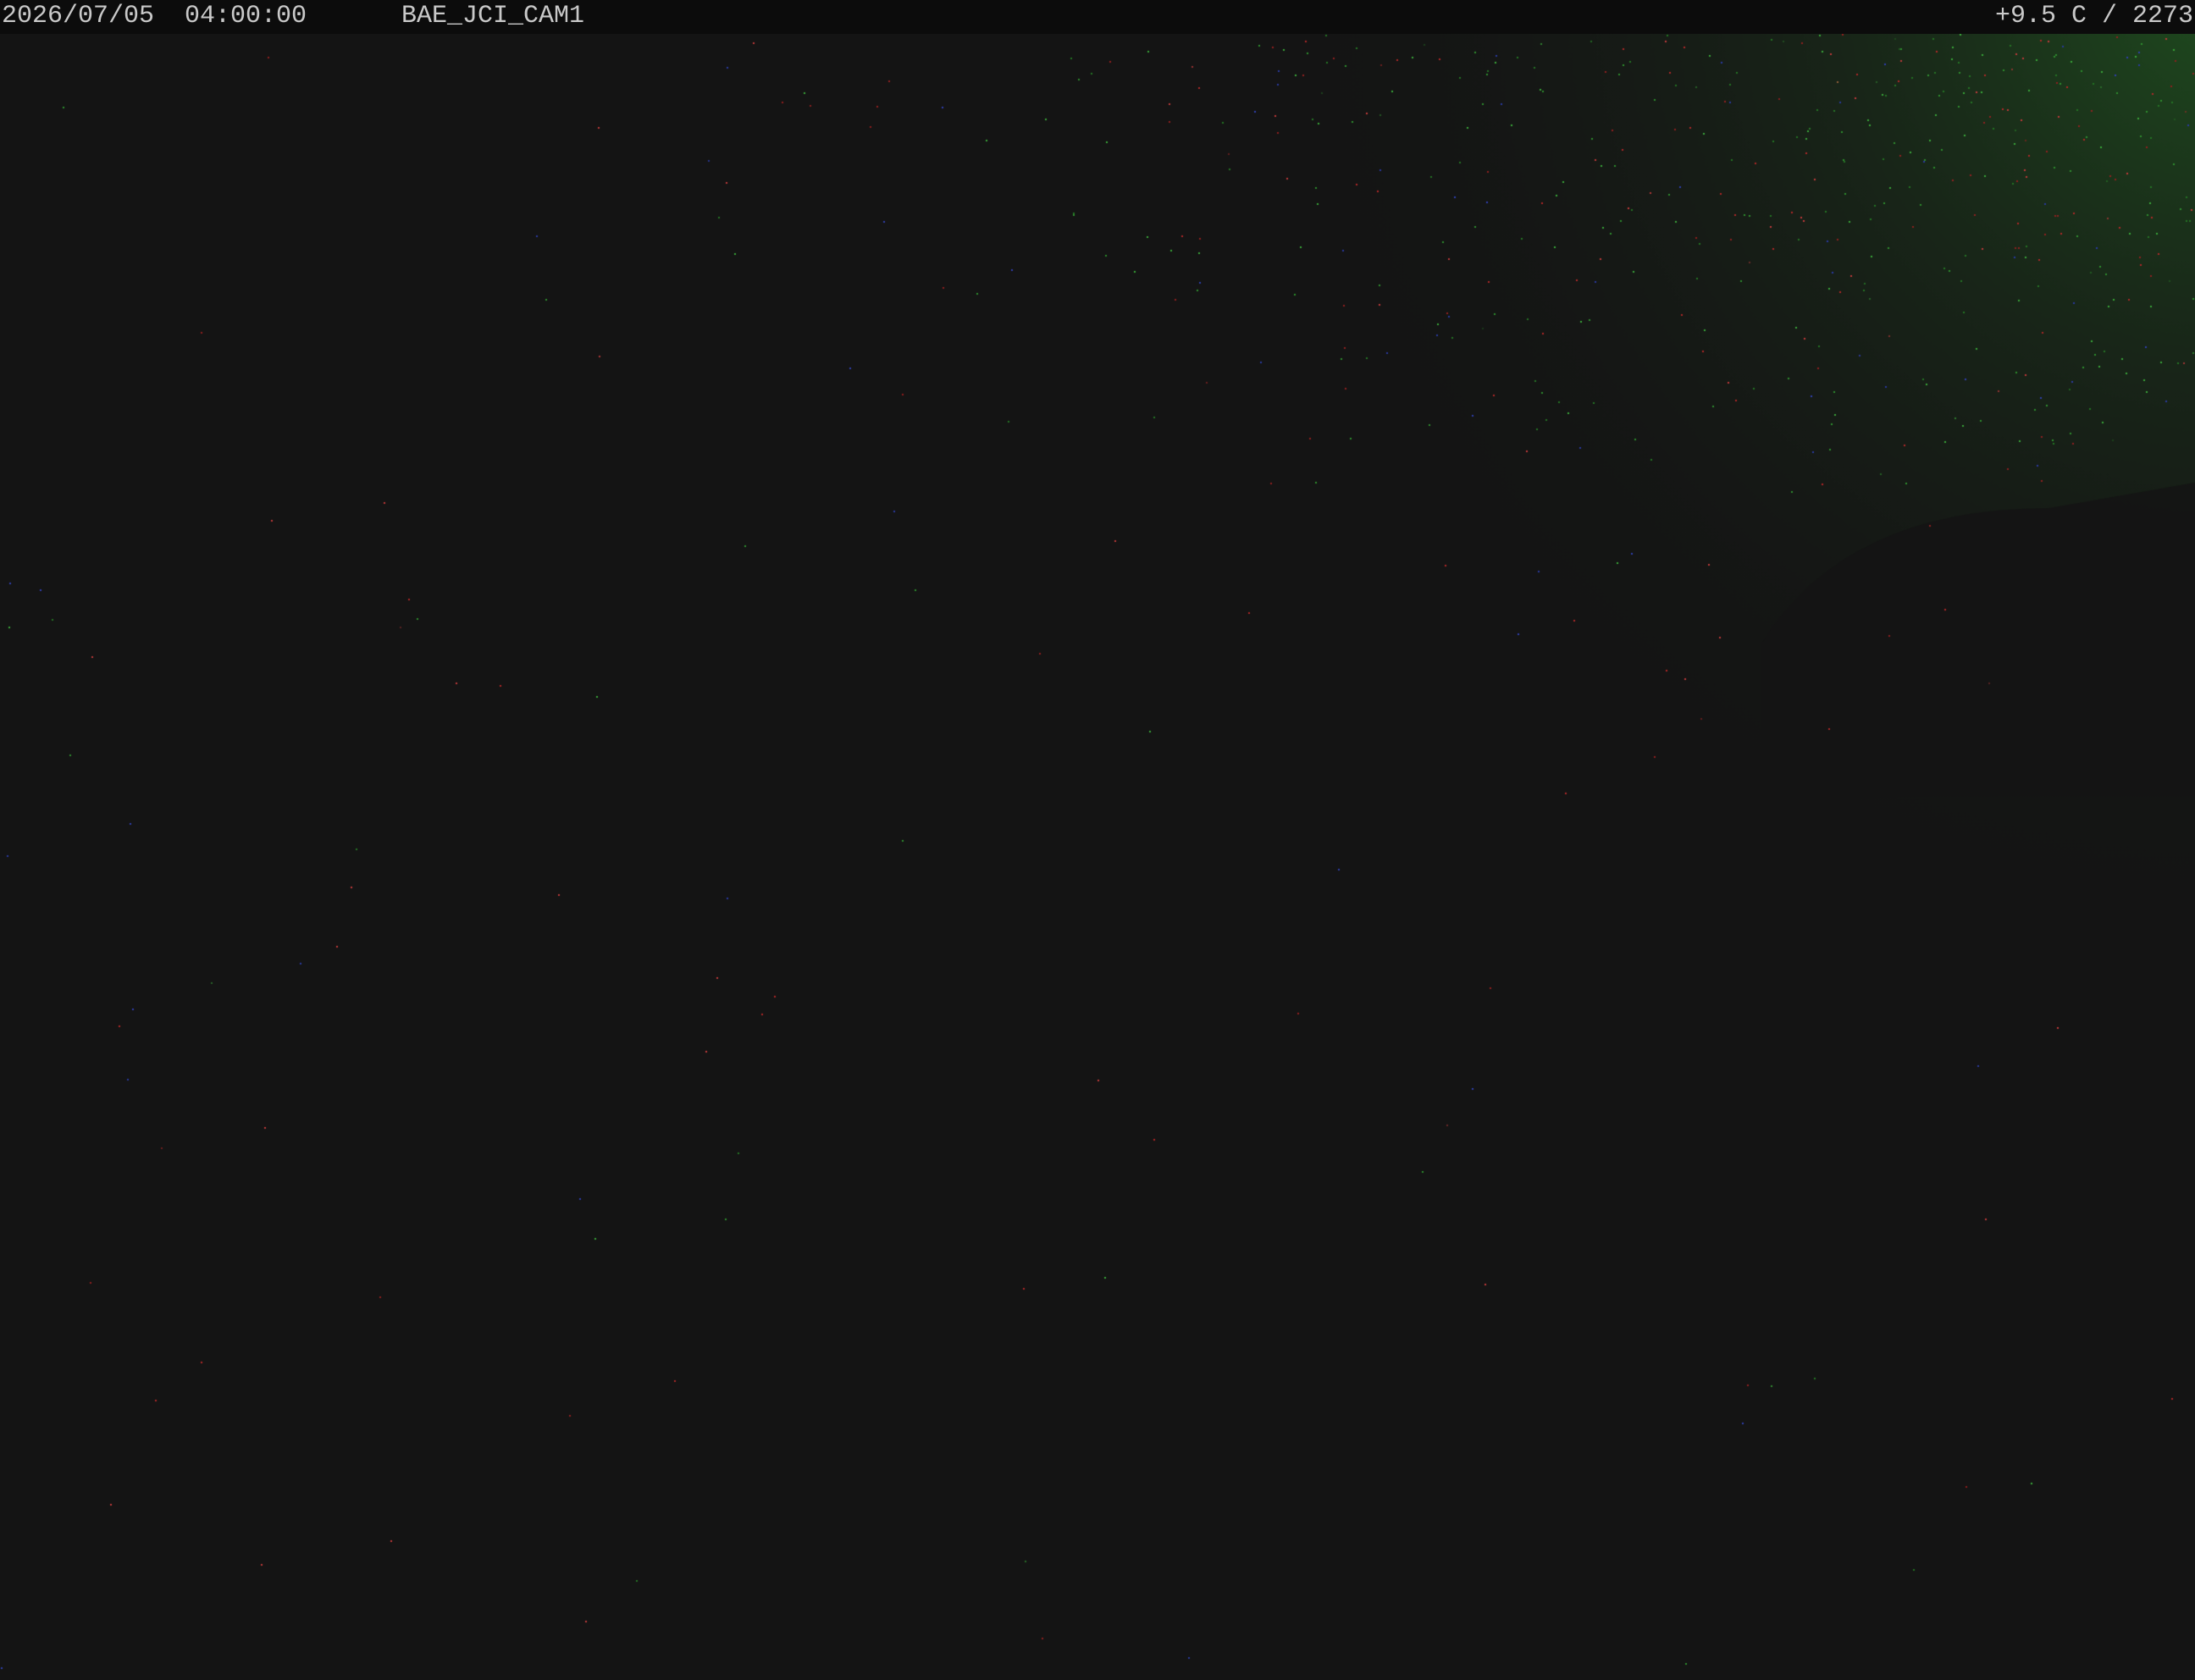 The width and height of the screenshot is (2195, 1680). What do you see at coordinates (2093, 16) in the screenshot?
I see `temperature-altitude-label: +9.5 C / 2273` at bounding box center [2093, 16].